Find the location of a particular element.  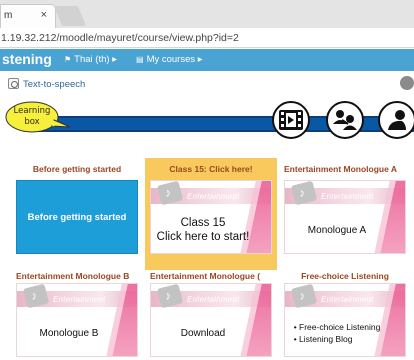

new-tab-button is located at coordinates (70, 16).